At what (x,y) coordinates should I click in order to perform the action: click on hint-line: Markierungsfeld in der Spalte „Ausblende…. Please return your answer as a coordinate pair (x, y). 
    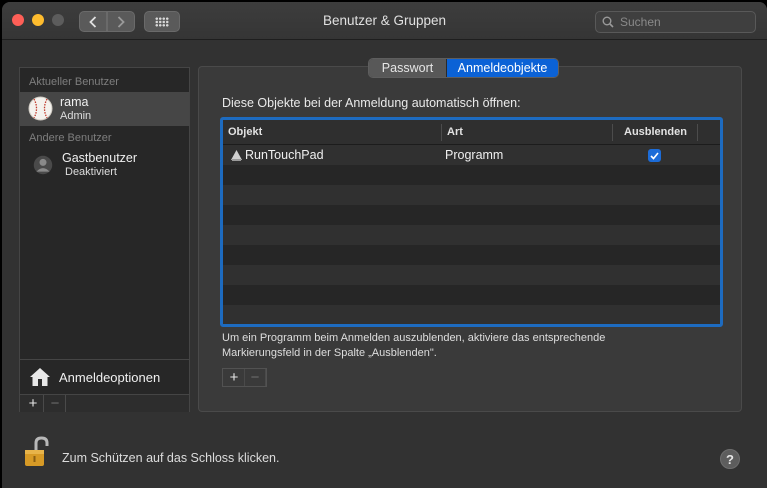
    Looking at the image, I should click on (329, 353).